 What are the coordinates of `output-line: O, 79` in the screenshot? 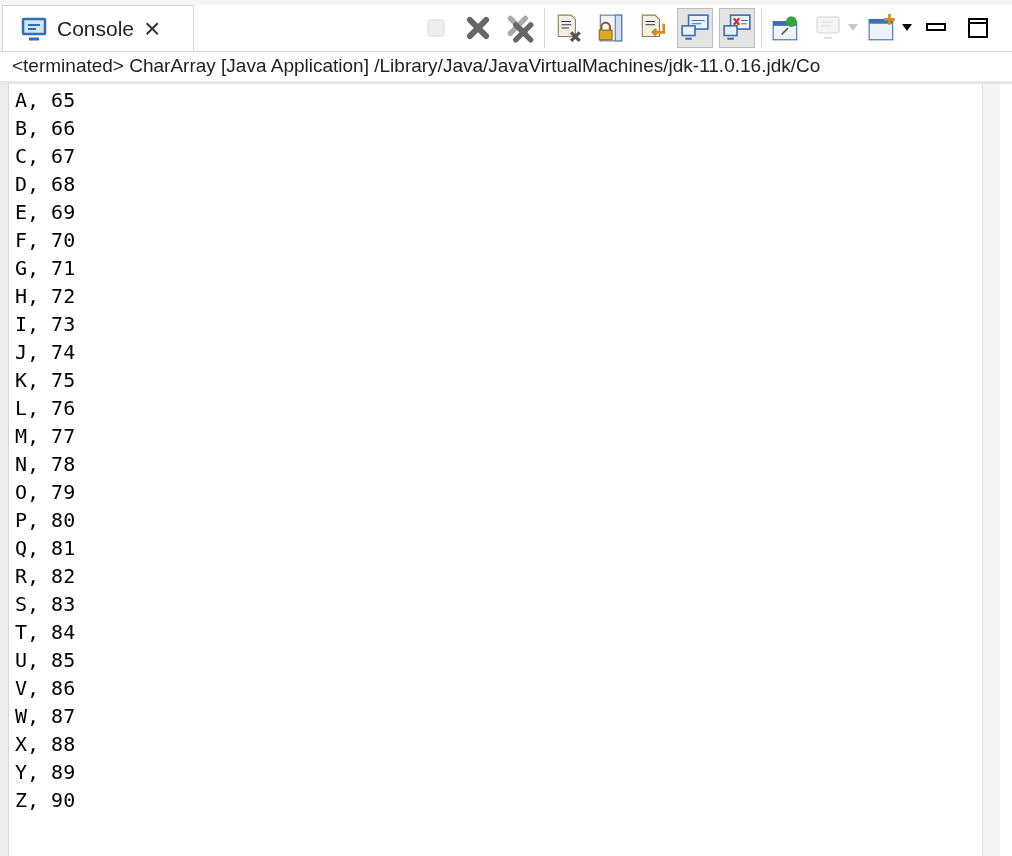 It's located at (46, 492).